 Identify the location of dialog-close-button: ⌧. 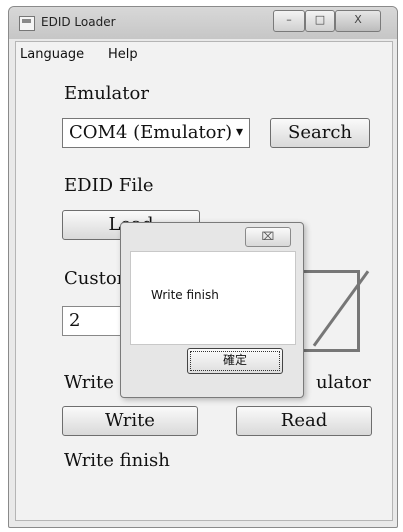
(268, 237).